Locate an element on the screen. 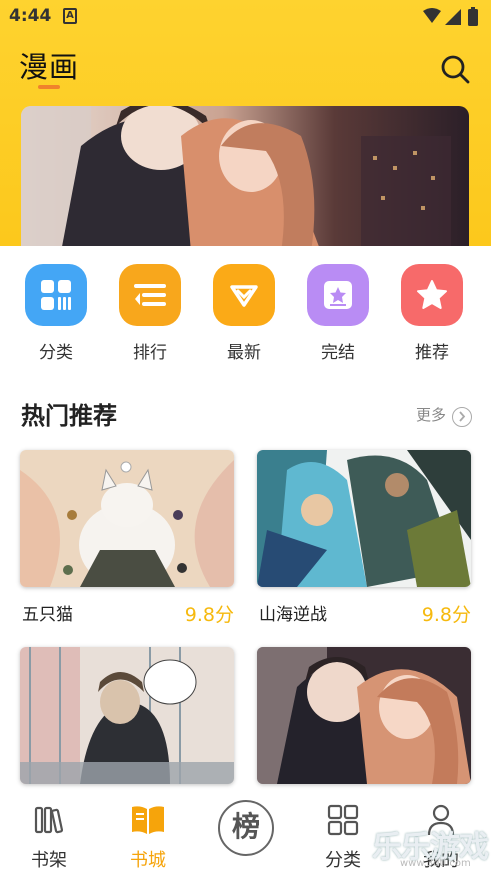 This screenshot has height=874, width=491. star-icon is located at coordinates (432, 295).